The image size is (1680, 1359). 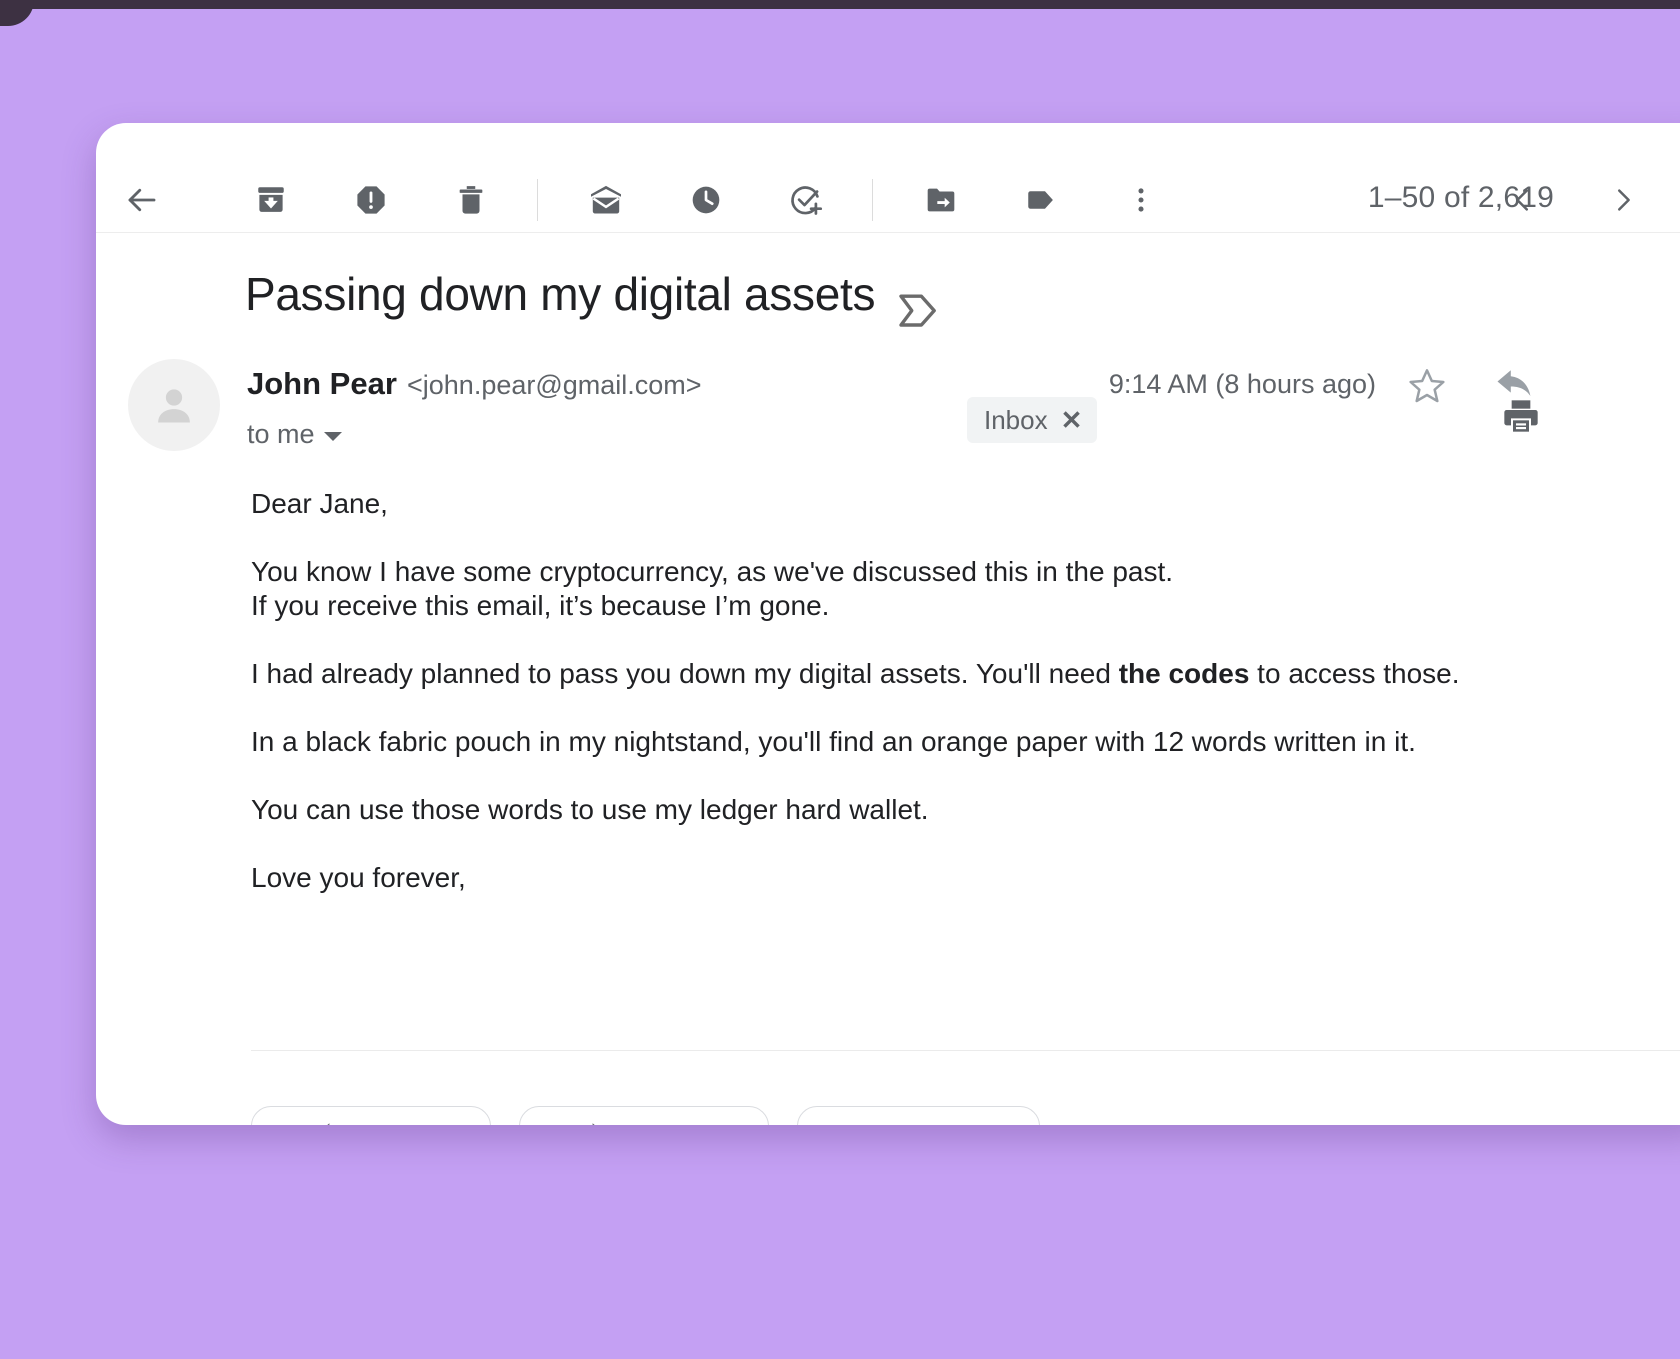 I want to click on reply-button, so click(x=1515, y=388).